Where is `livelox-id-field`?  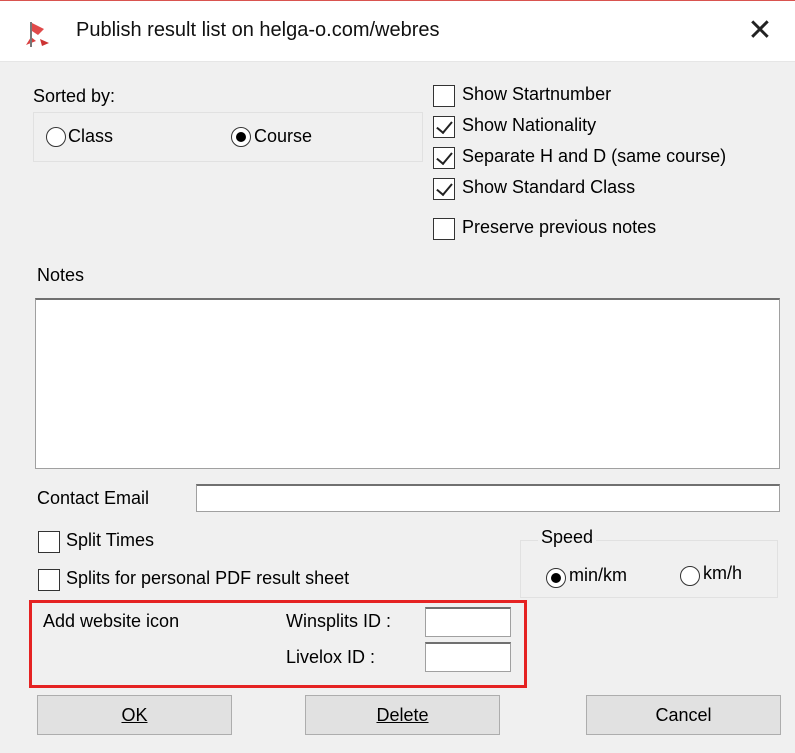
livelox-id-field is located at coordinates (468, 657).